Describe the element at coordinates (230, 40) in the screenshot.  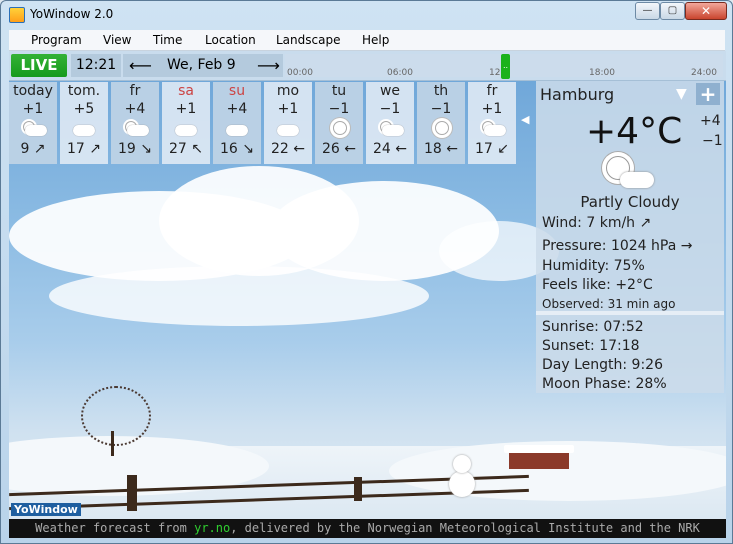
I see `menu-location: Location` at that location.